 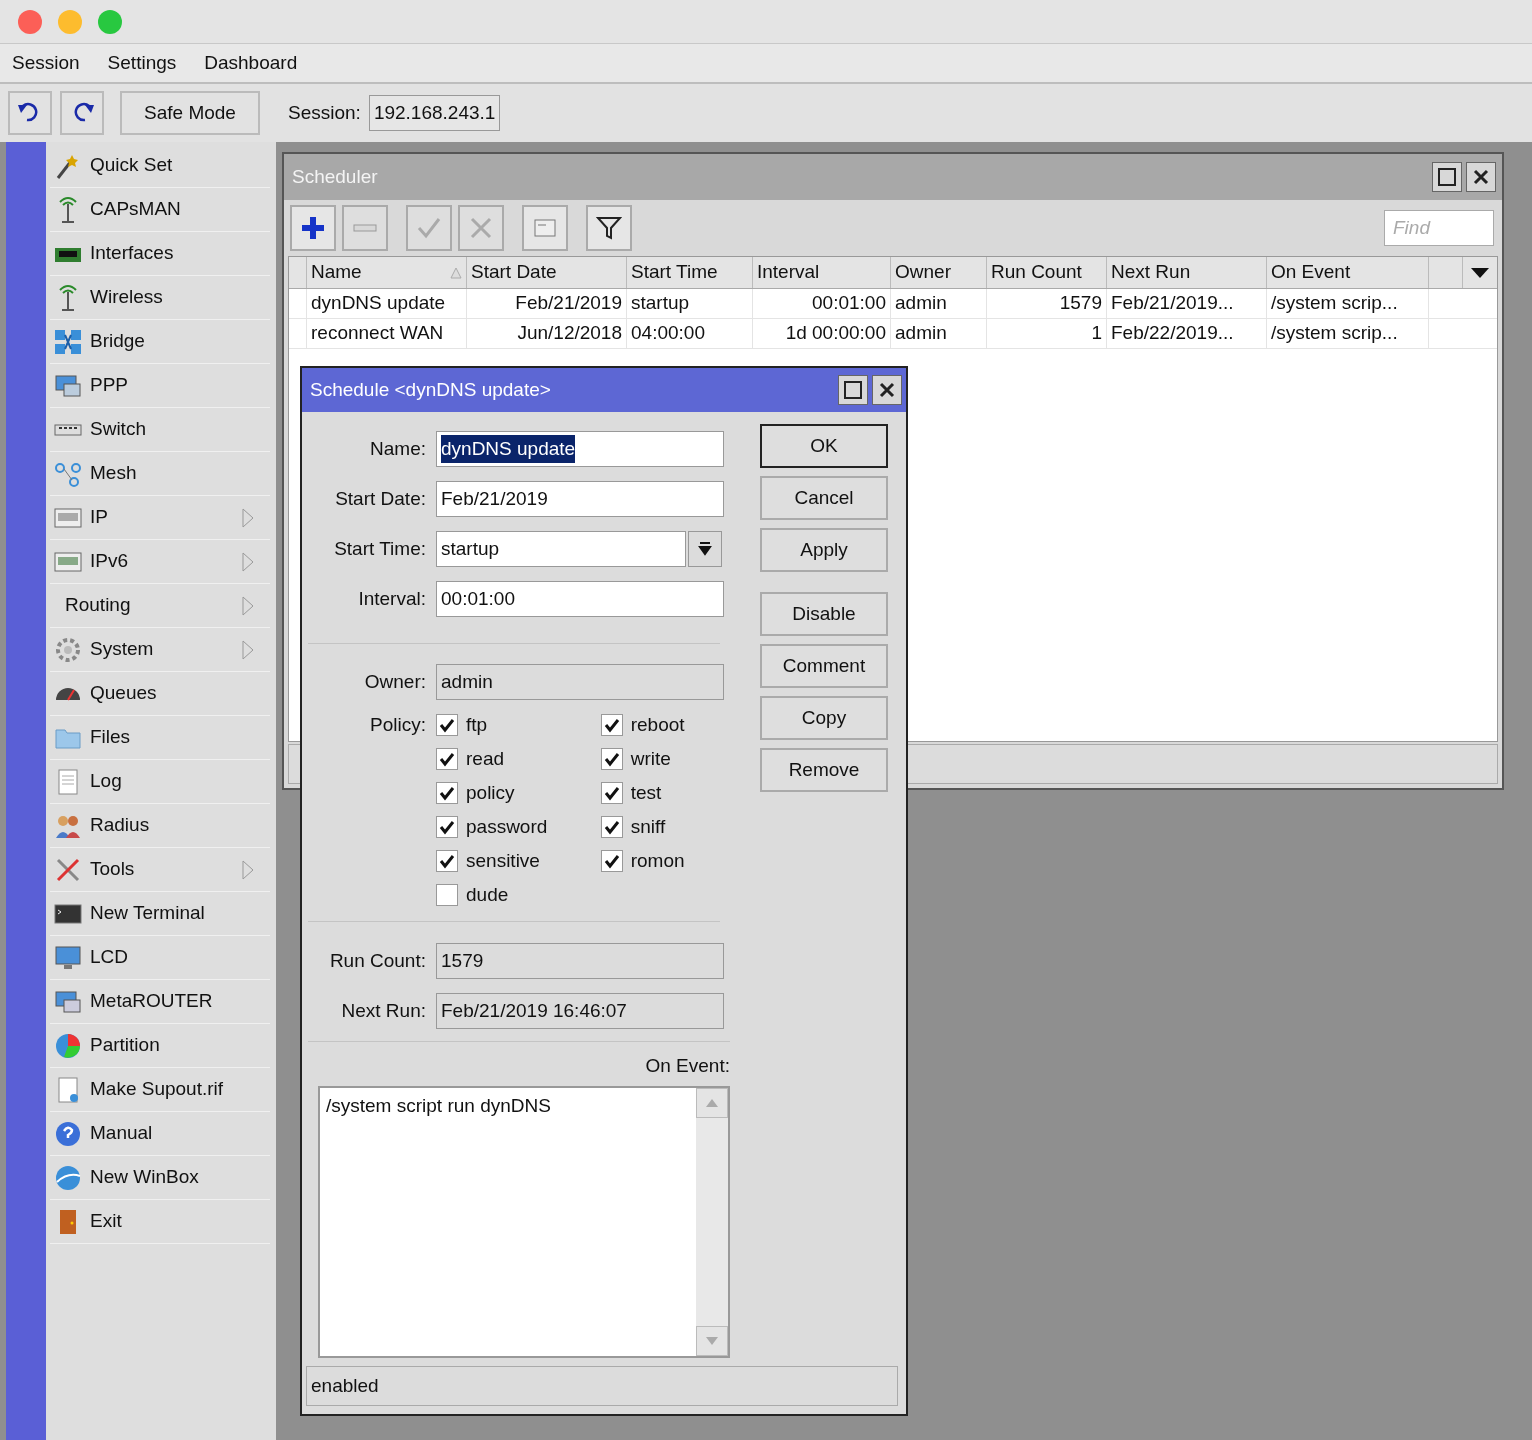 What do you see at coordinates (380, 498) in the screenshot?
I see `field-label: Start Date:` at bounding box center [380, 498].